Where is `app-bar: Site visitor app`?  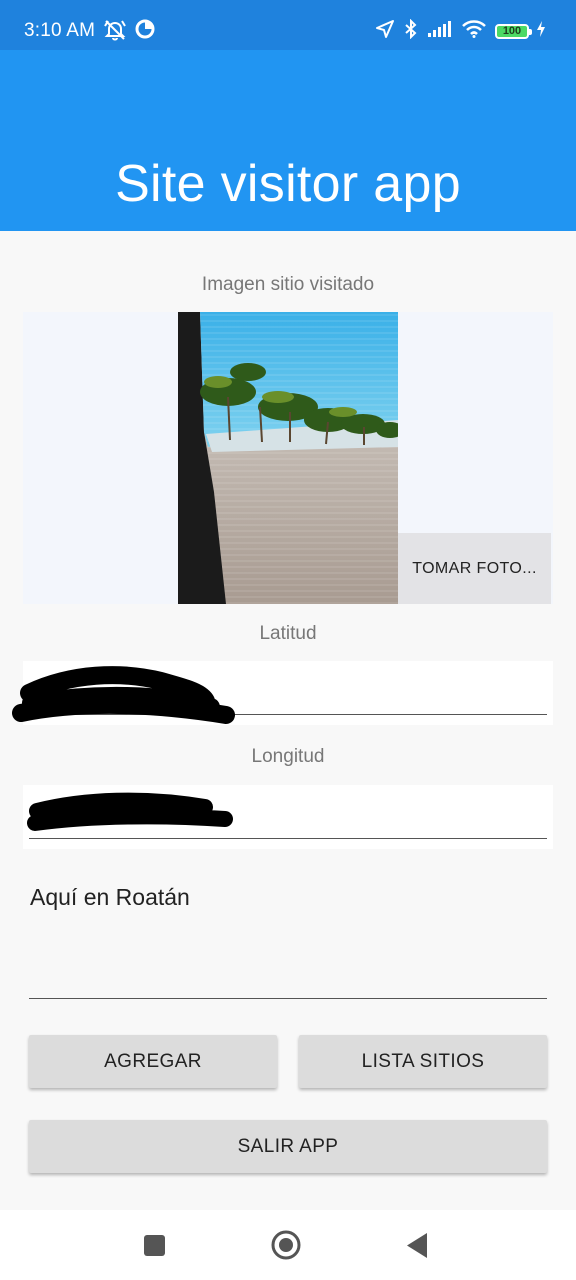 app-bar: Site visitor app is located at coordinates (288, 140).